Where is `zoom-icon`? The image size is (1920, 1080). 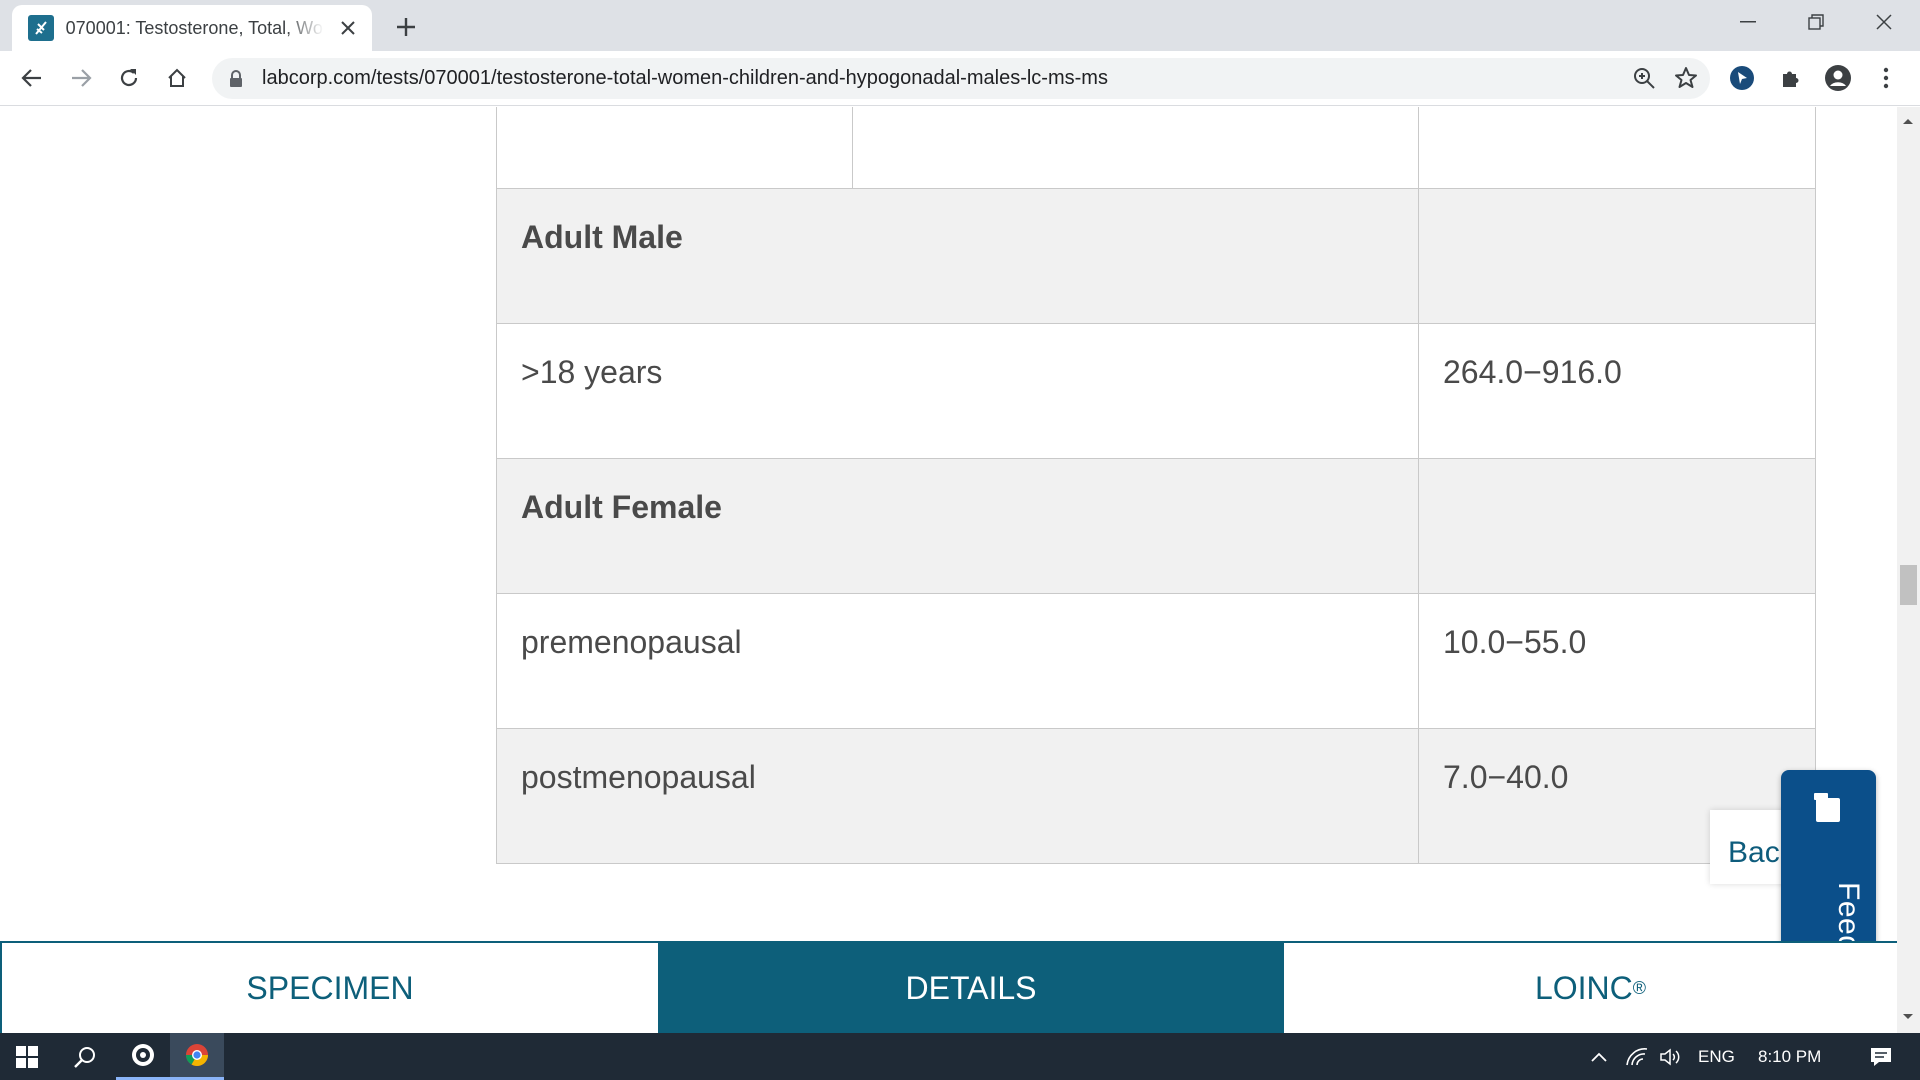 zoom-icon is located at coordinates (1644, 80).